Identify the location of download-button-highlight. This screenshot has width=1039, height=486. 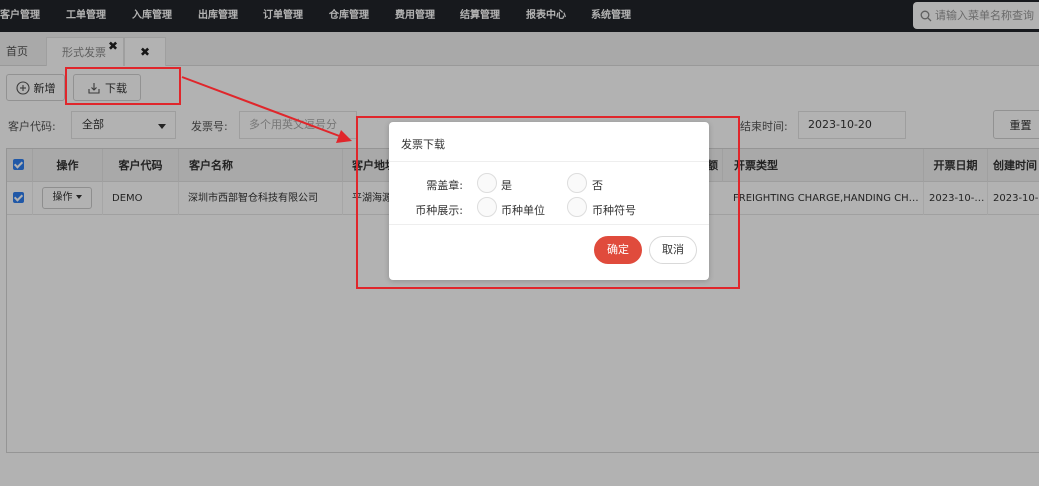
(123, 86).